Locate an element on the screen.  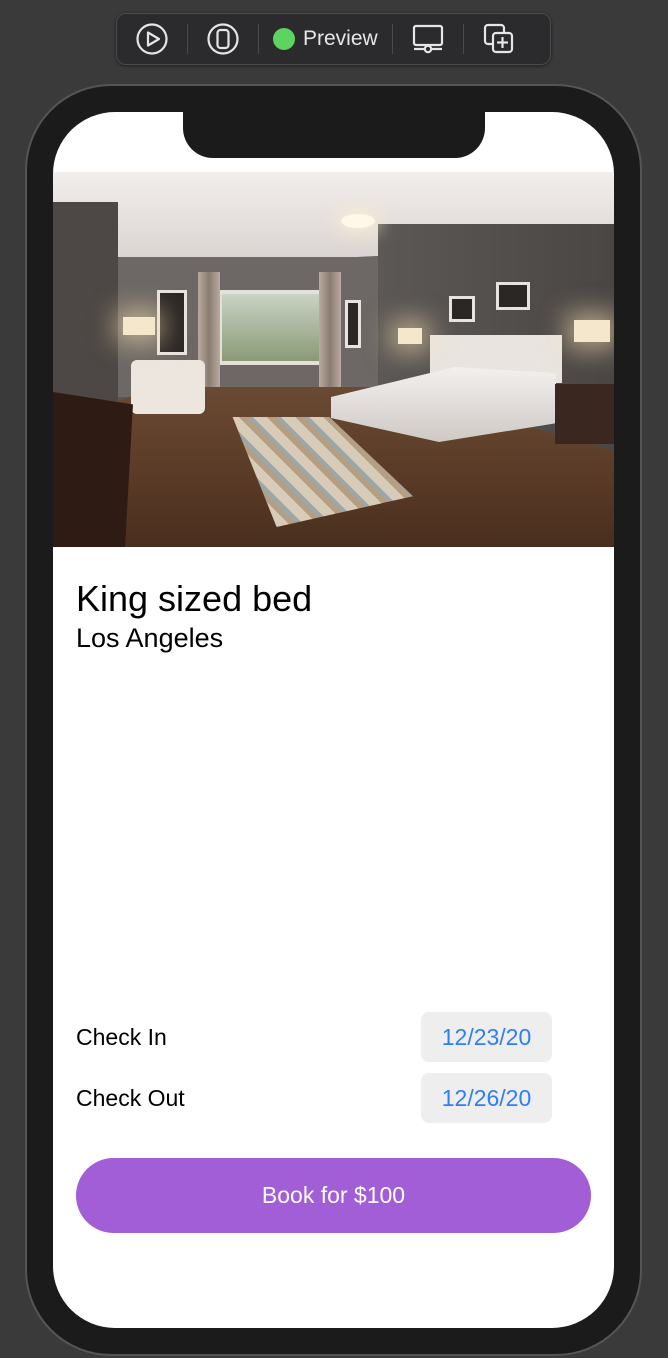
live-preview-button is located at coordinates (152, 39).